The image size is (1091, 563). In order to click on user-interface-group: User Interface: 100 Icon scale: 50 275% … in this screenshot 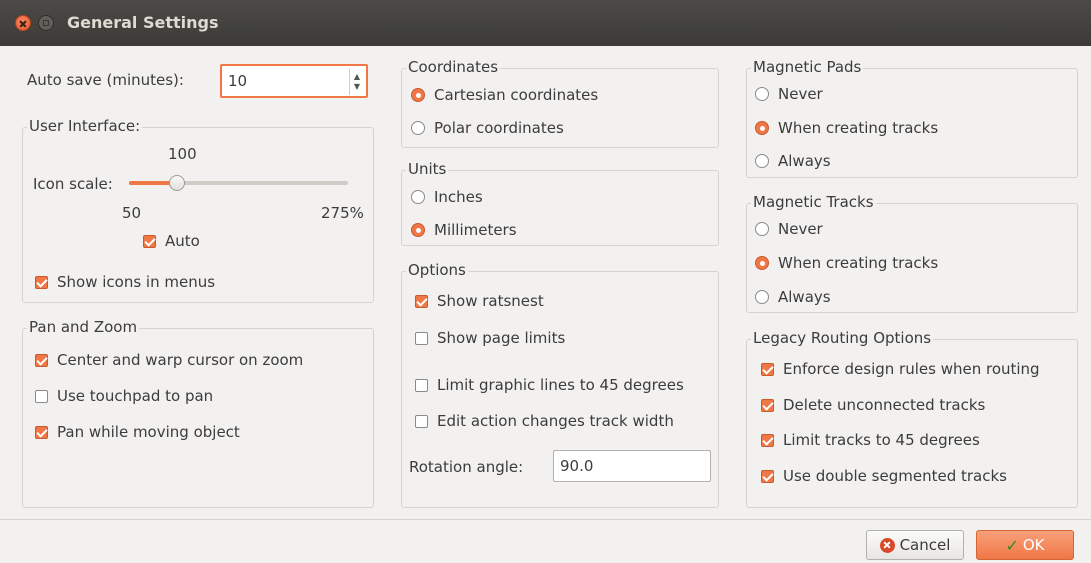, I will do `click(198, 210)`.